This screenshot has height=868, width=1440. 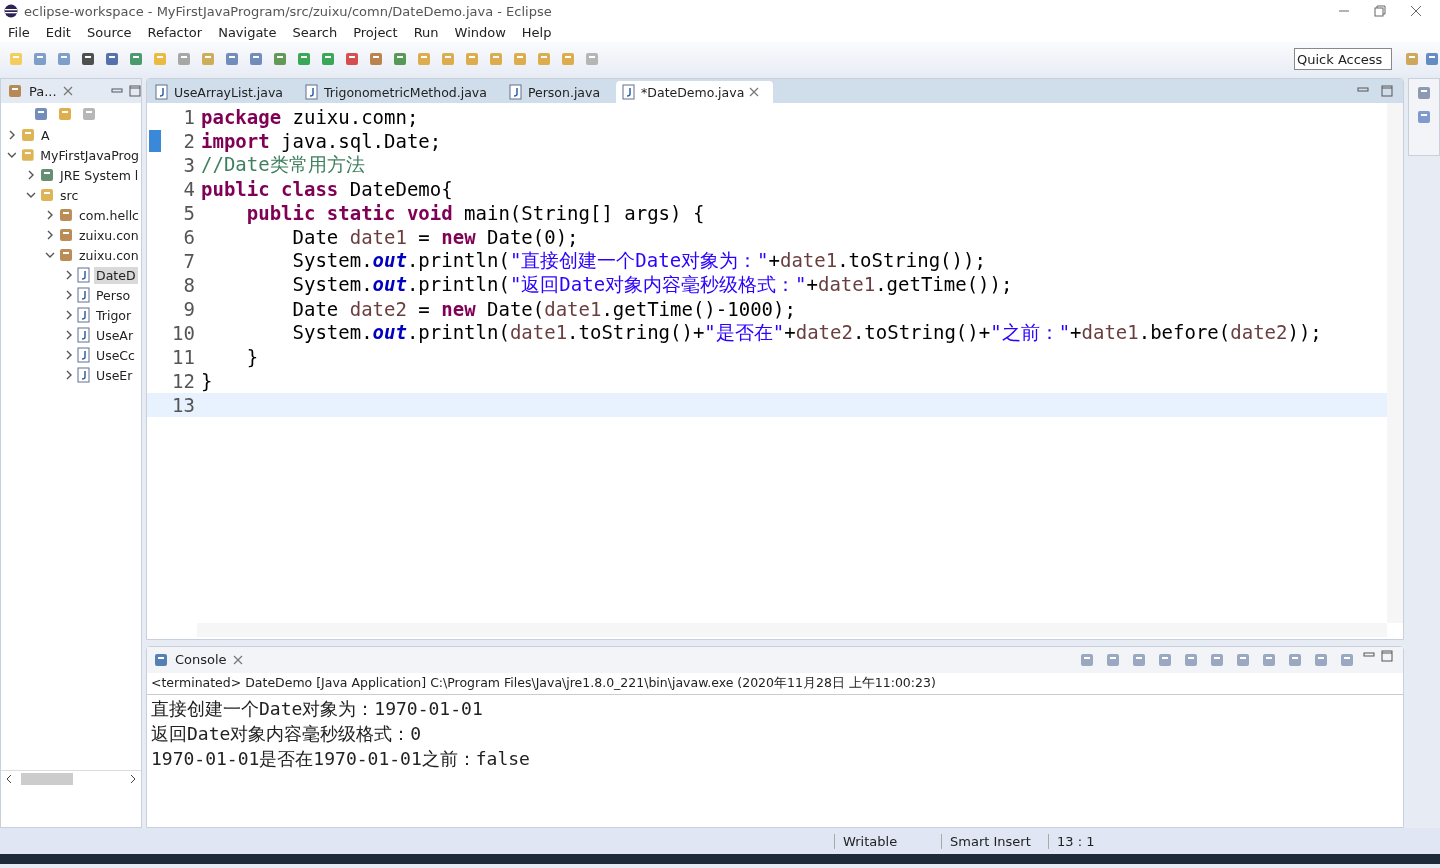 What do you see at coordinates (114, 315) in the screenshot?
I see `tree-item: Trigor` at bounding box center [114, 315].